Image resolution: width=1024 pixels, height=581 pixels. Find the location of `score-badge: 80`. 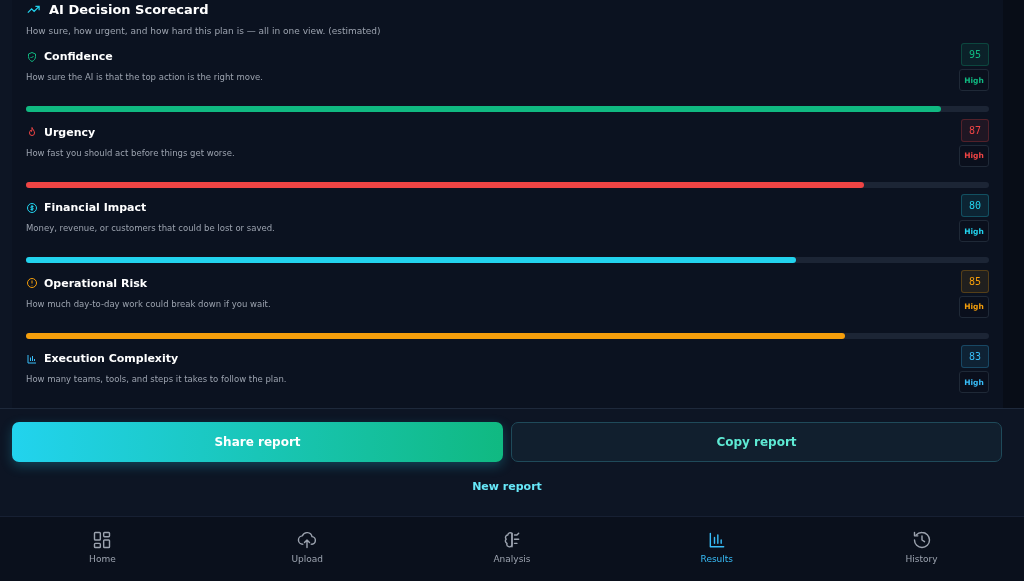

score-badge: 80 is located at coordinates (975, 206).